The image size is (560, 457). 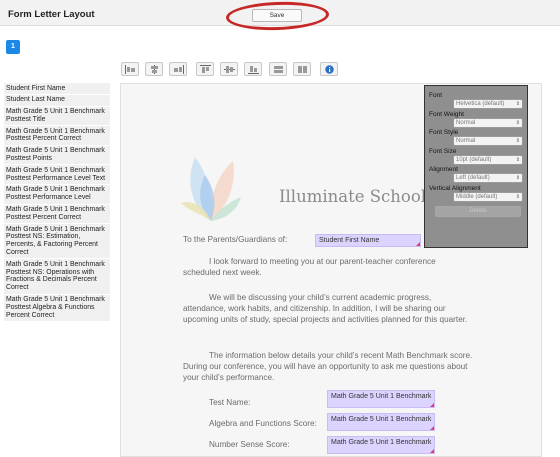 What do you see at coordinates (51, 14) in the screenshot?
I see `page-title: Form Letter Layout` at bounding box center [51, 14].